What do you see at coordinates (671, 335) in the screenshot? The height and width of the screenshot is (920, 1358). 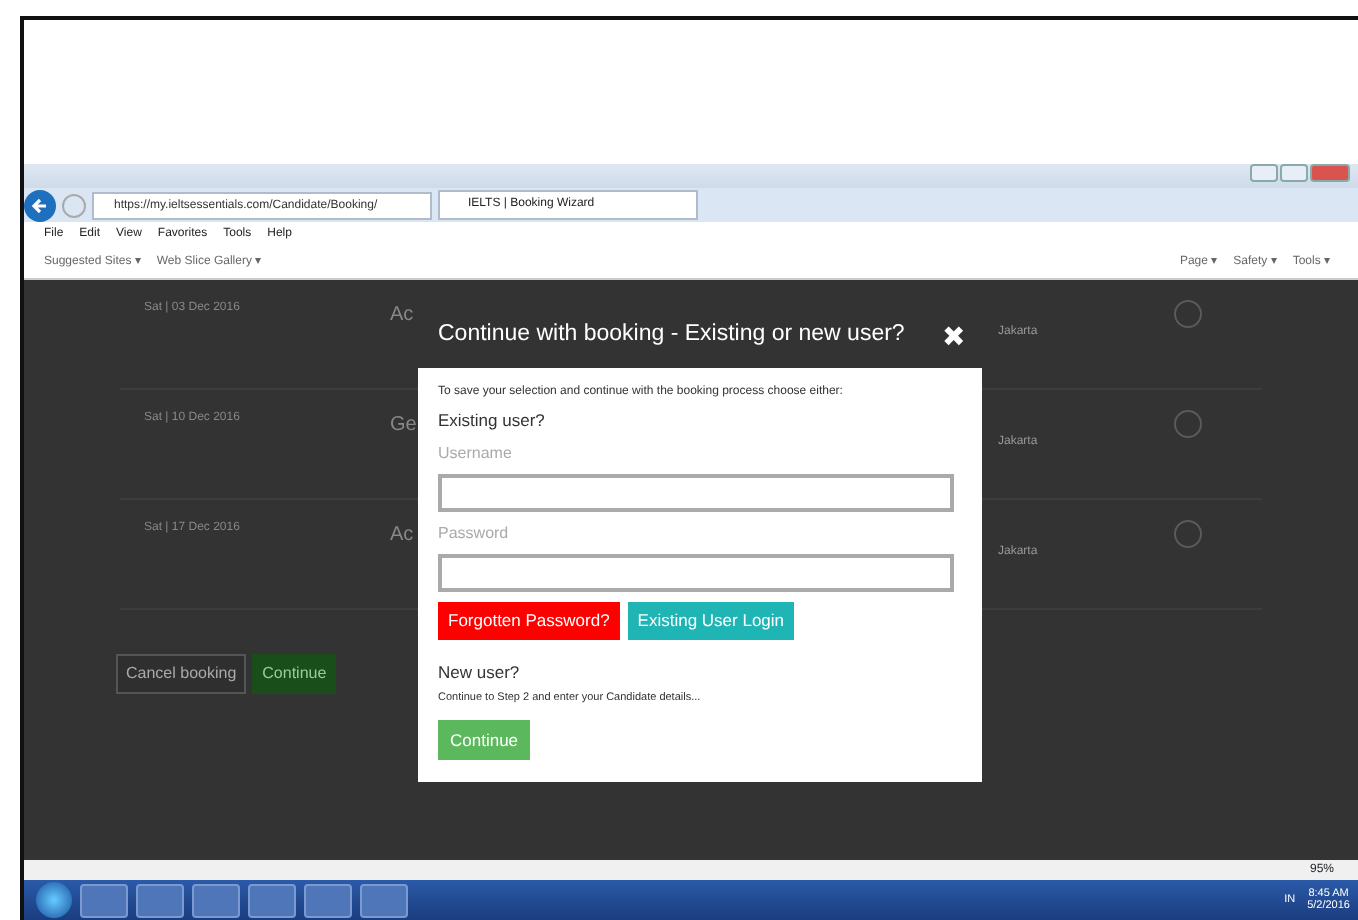 I see `modal-title: Continue with booking - Existing or new user?` at bounding box center [671, 335].